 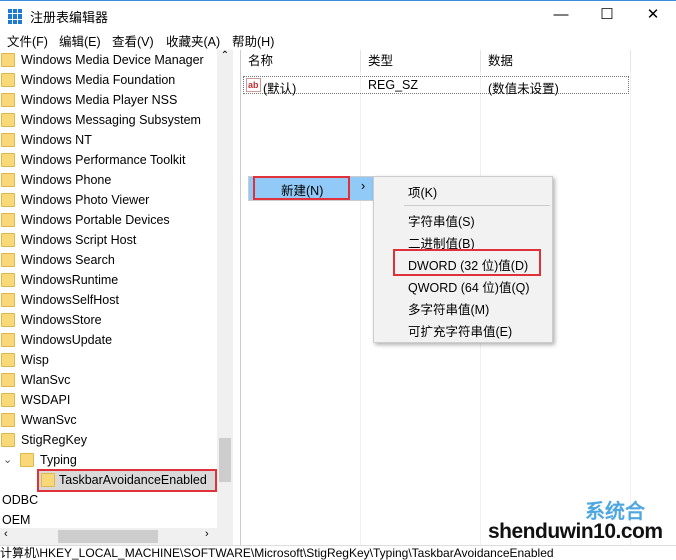 What do you see at coordinates (20, 500) in the screenshot?
I see `tree-item-label: ODBC` at bounding box center [20, 500].